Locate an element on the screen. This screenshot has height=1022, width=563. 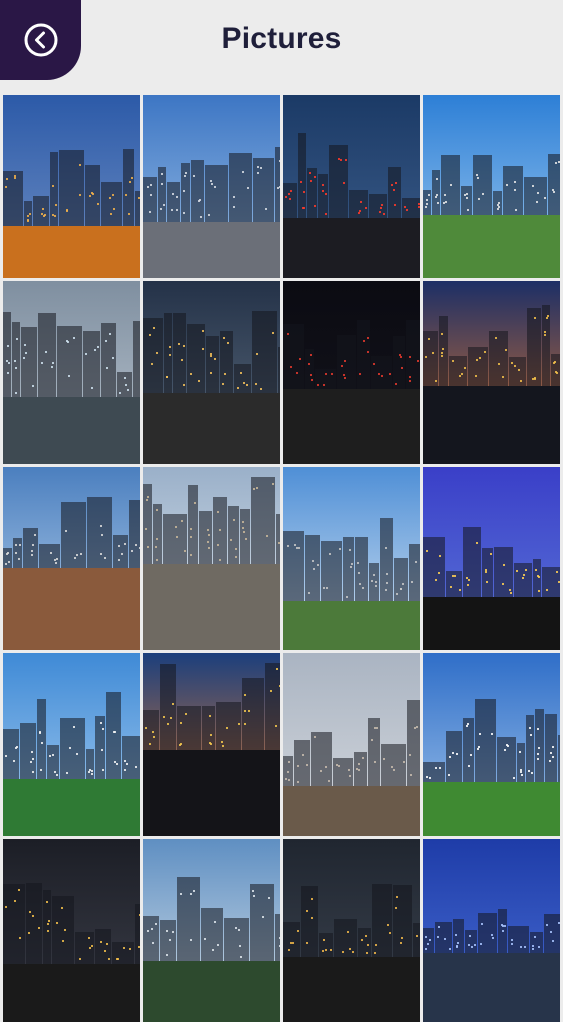
photo-white-temple is located at coordinates (491, 744).